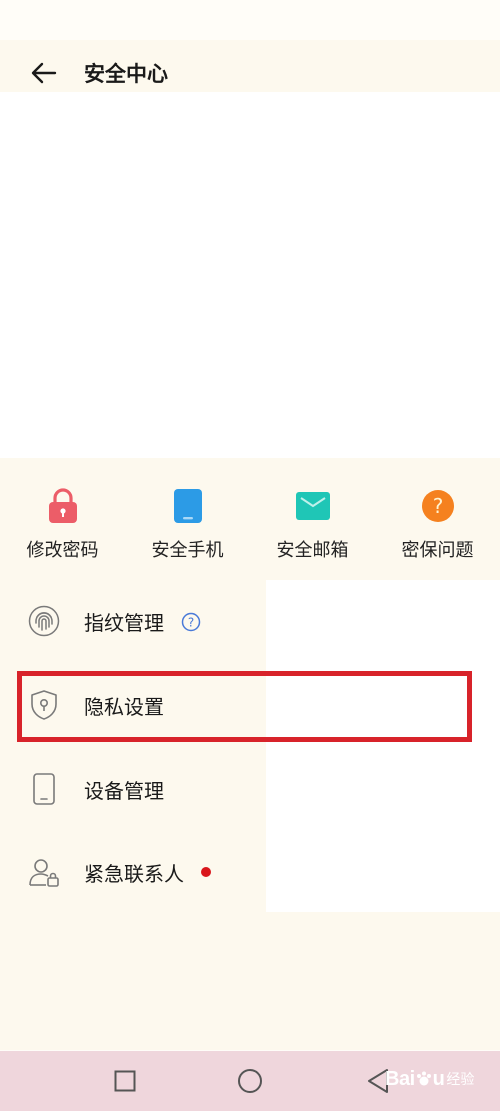  Describe the element at coordinates (44, 621) in the screenshot. I see `fingerprint-icon` at that location.